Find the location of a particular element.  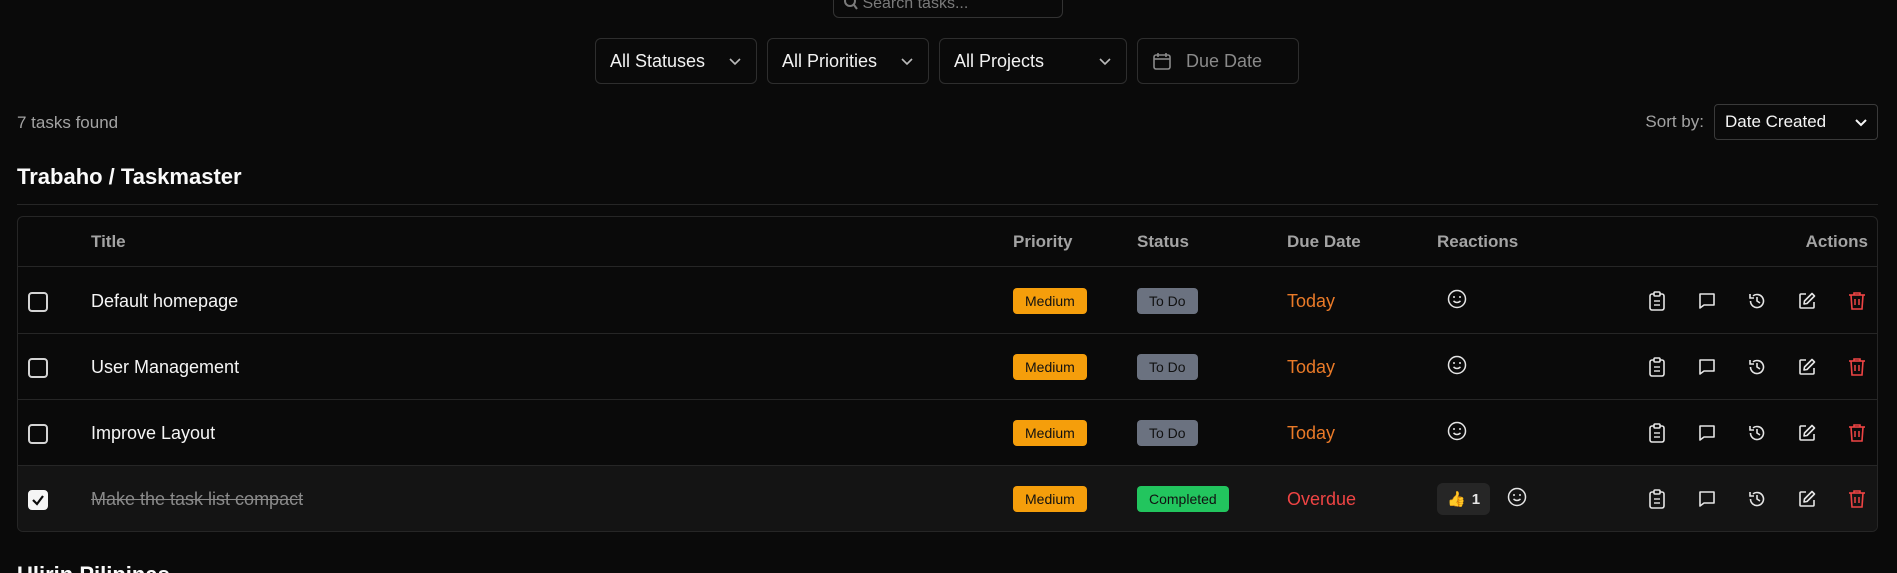

priority-filter-label: All Priorities is located at coordinates (830, 60).